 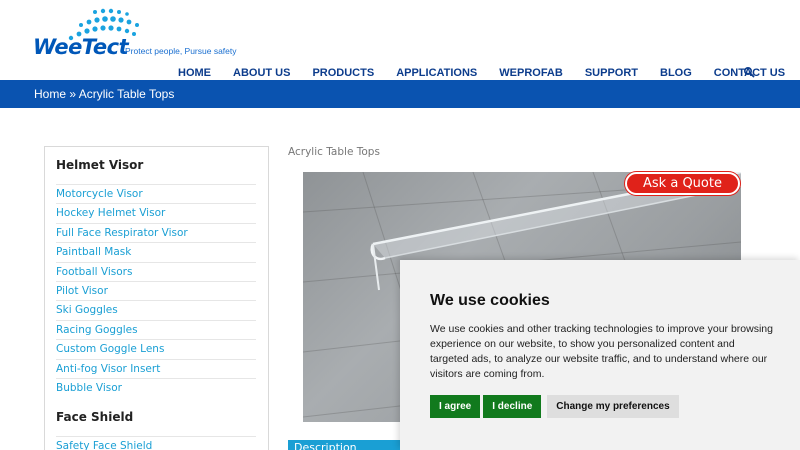 What do you see at coordinates (156, 271) in the screenshot?
I see `sidebar-link: Football Visors` at bounding box center [156, 271].